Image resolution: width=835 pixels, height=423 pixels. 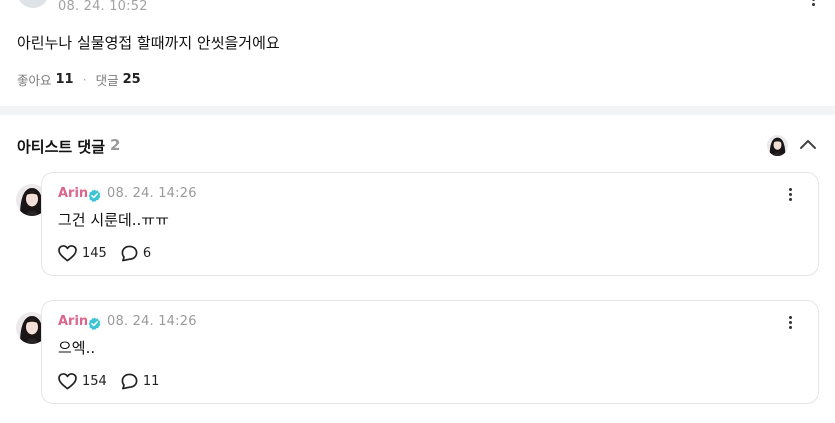 I want to click on comment-text: 그건 시룬데..ㅠㅠ, so click(x=113, y=220).